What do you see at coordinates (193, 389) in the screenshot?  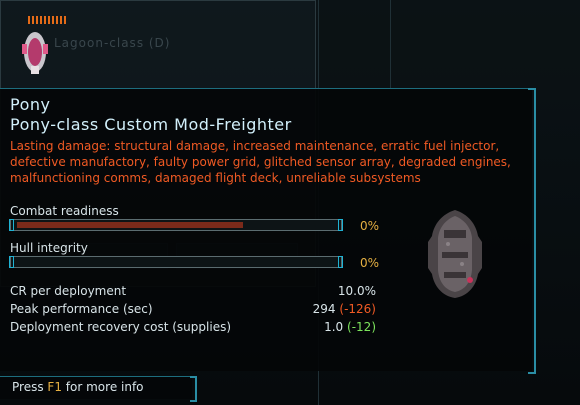 I see `help-hint-bracket` at bounding box center [193, 389].